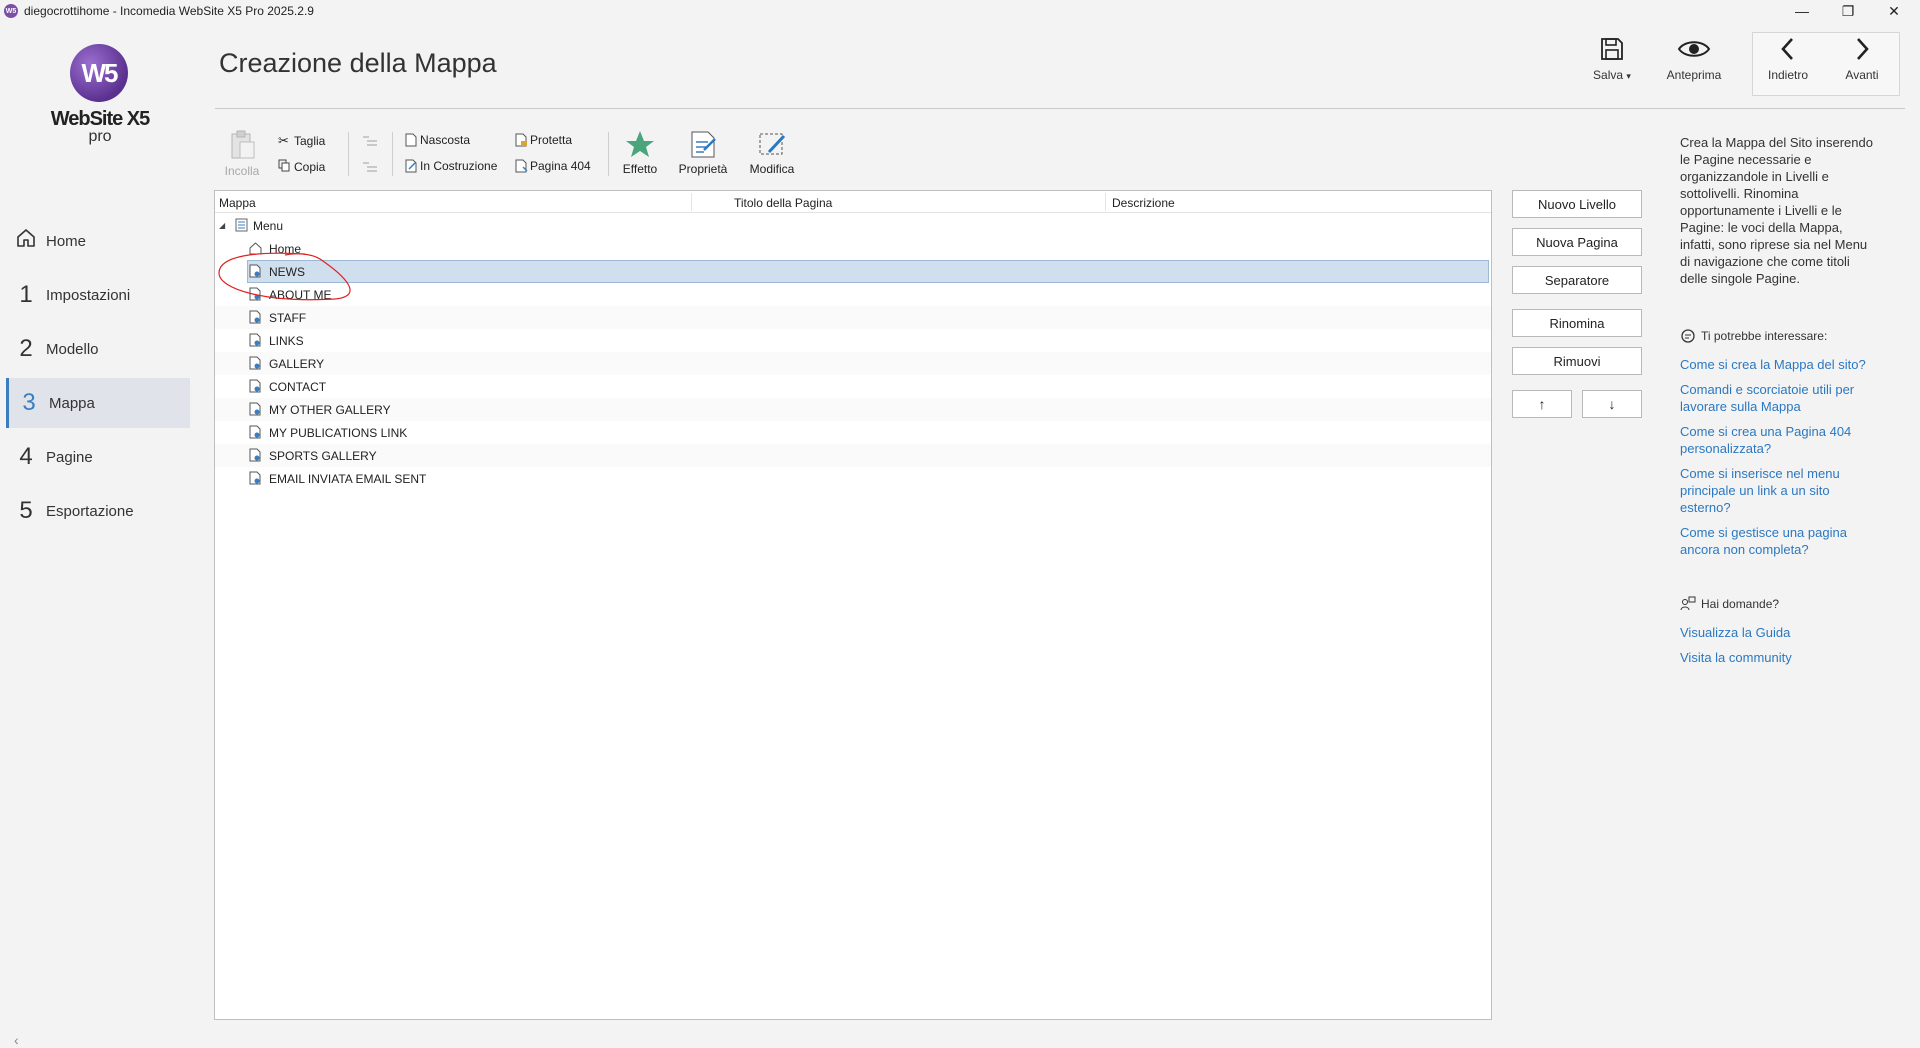  What do you see at coordinates (288, 317) in the screenshot?
I see `tree-label: STAFF` at bounding box center [288, 317].